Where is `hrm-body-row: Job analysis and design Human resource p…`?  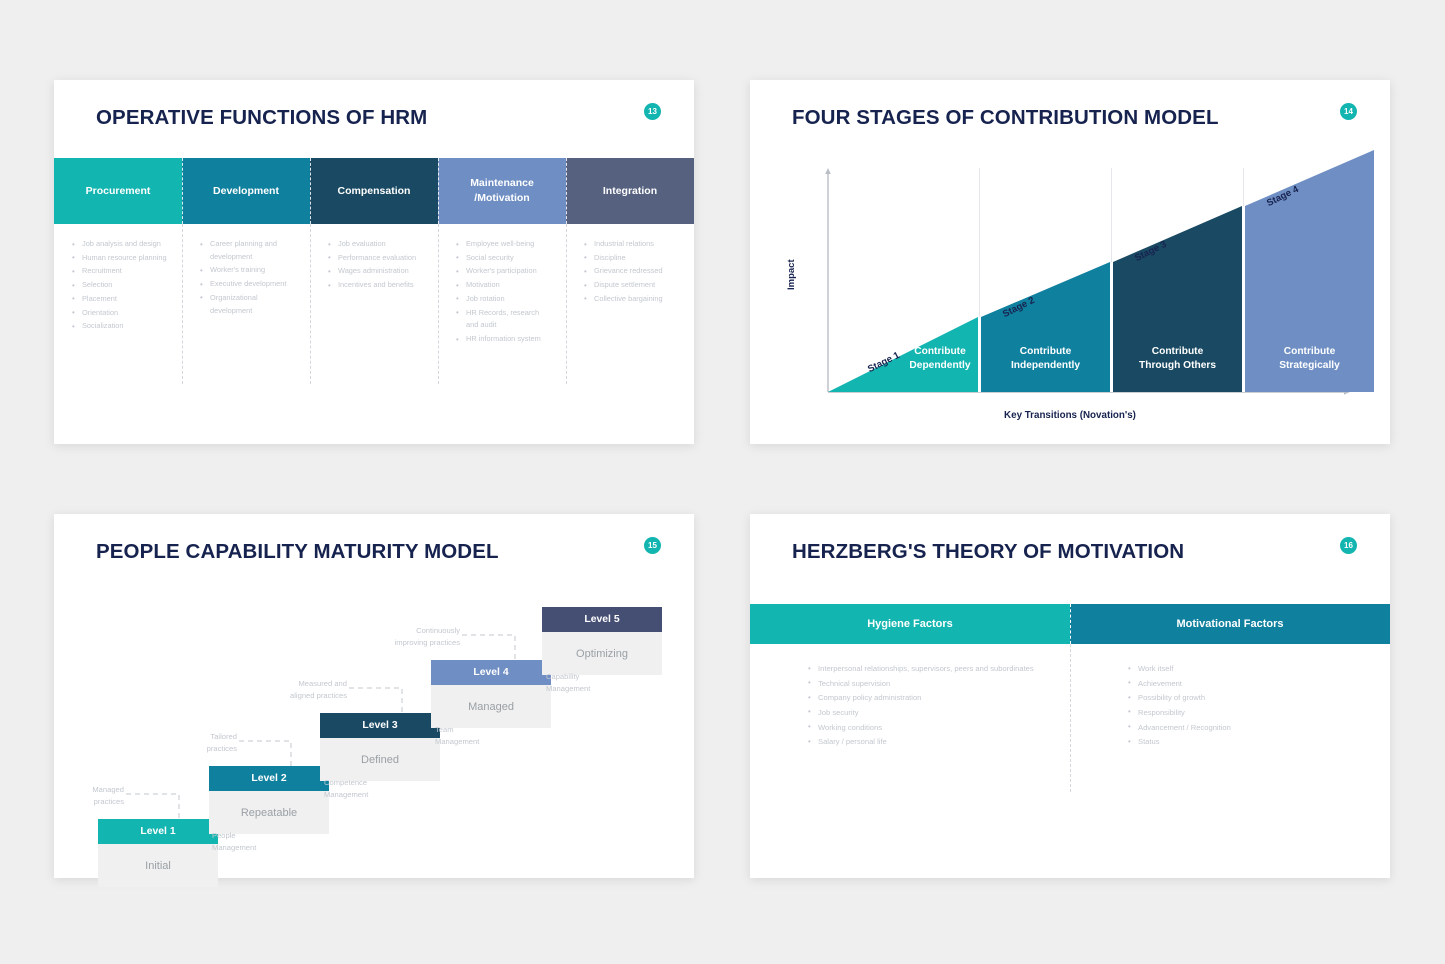 hrm-body-row: Job analysis and design Human resource p… is located at coordinates (374, 304).